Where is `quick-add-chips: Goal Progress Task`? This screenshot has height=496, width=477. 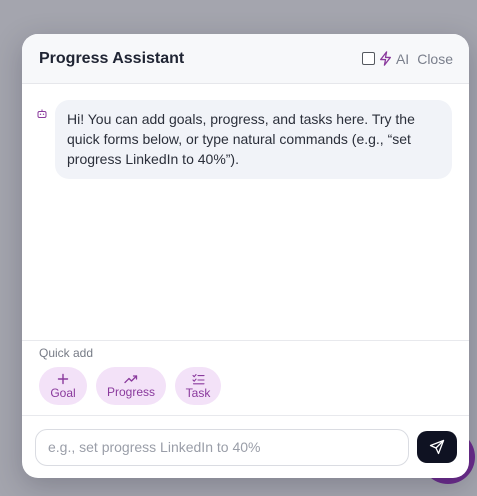
quick-add-chips: Goal Progress Task is located at coordinates (254, 386).